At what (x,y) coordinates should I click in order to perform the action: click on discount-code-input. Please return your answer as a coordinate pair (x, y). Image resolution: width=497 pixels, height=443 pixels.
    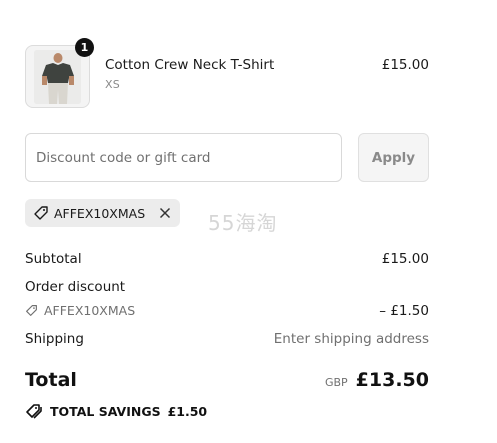
    Looking at the image, I should click on (183, 157).